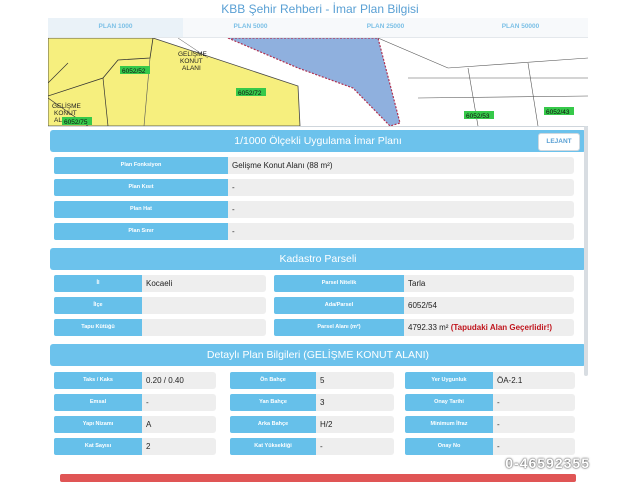 This screenshot has height=482, width=640. What do you see at coordinates (558, 112) in the screenshot?
I see `parcel-label-6052-43: 6052/43` at bounding box center [558, 112].